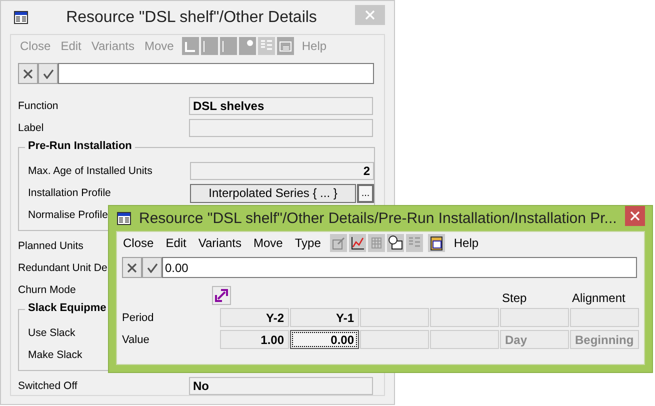 Image resolution: width=655 pixels, height=406 pixels. What do you see at coordinates (281, 106) in the screenshot?
I see `value-field: DSL shelves` at bounding box center [281, 106].